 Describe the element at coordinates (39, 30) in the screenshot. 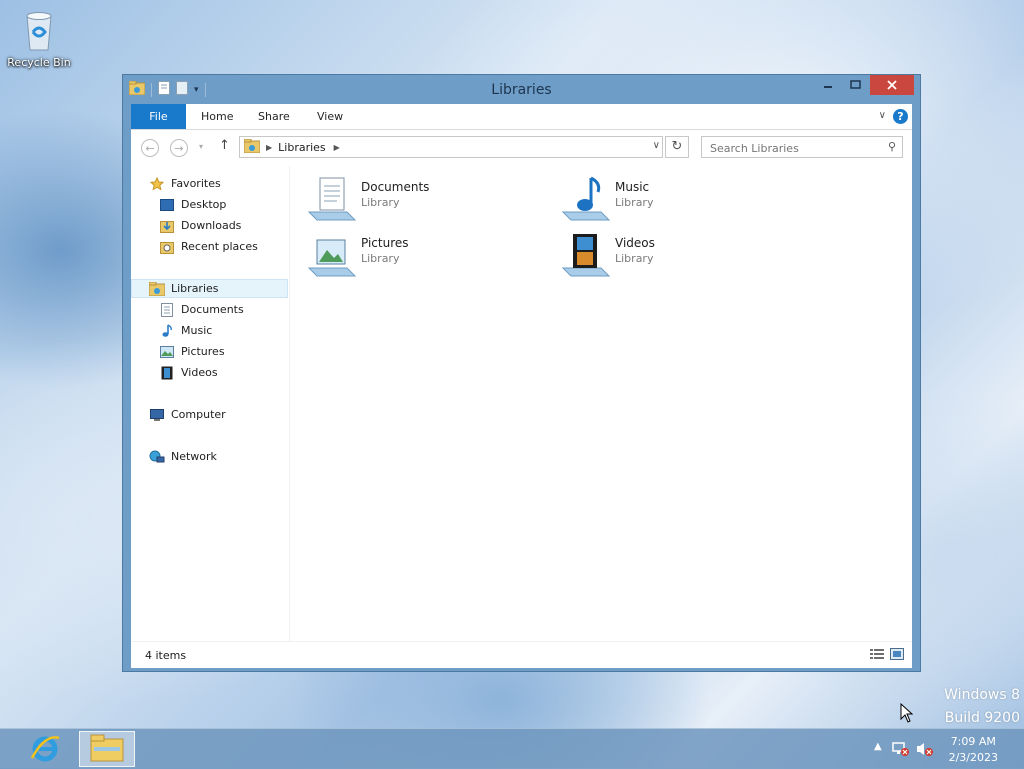

I see `recycle-bin-icon` at that location.